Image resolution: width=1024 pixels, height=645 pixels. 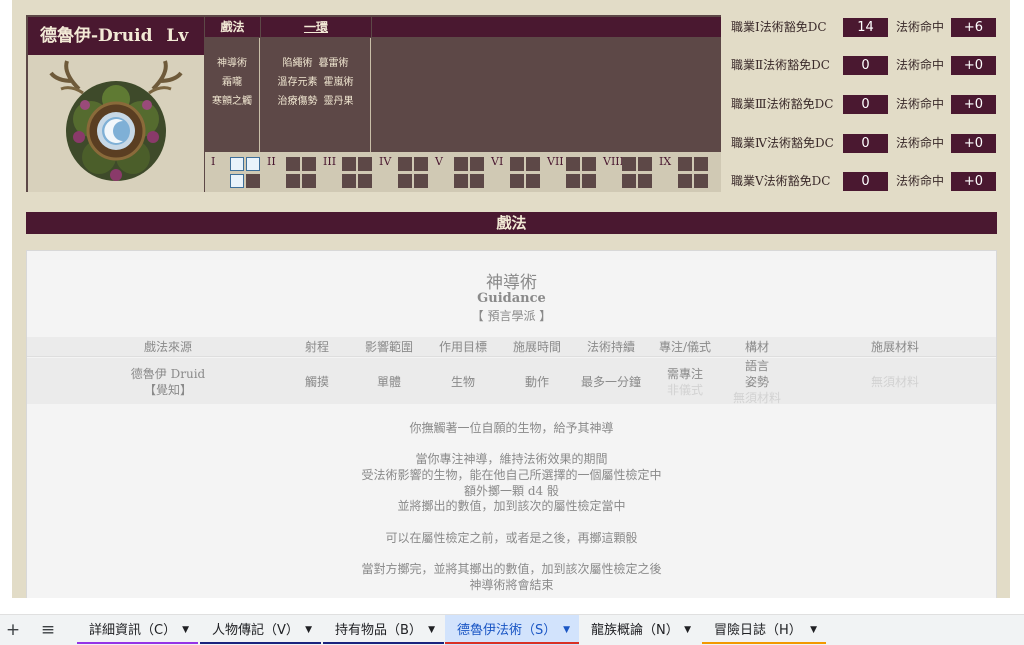 What do you see at coordinates (389, 382) in the screenshot?
I see `spell-area: 單體` at bounding box center [389, 382].